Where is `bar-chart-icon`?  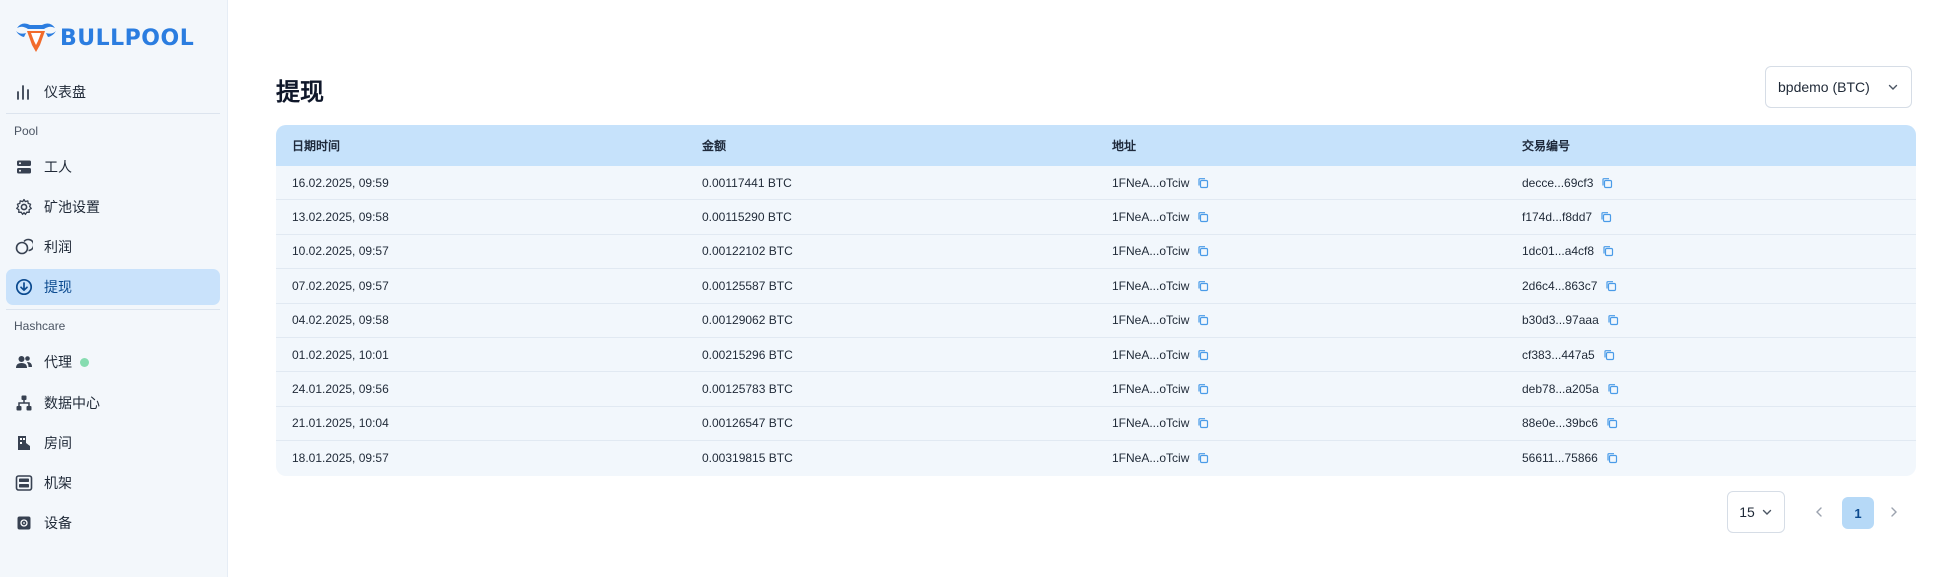 bar-chart-icon is located at coordinates (24, 92).